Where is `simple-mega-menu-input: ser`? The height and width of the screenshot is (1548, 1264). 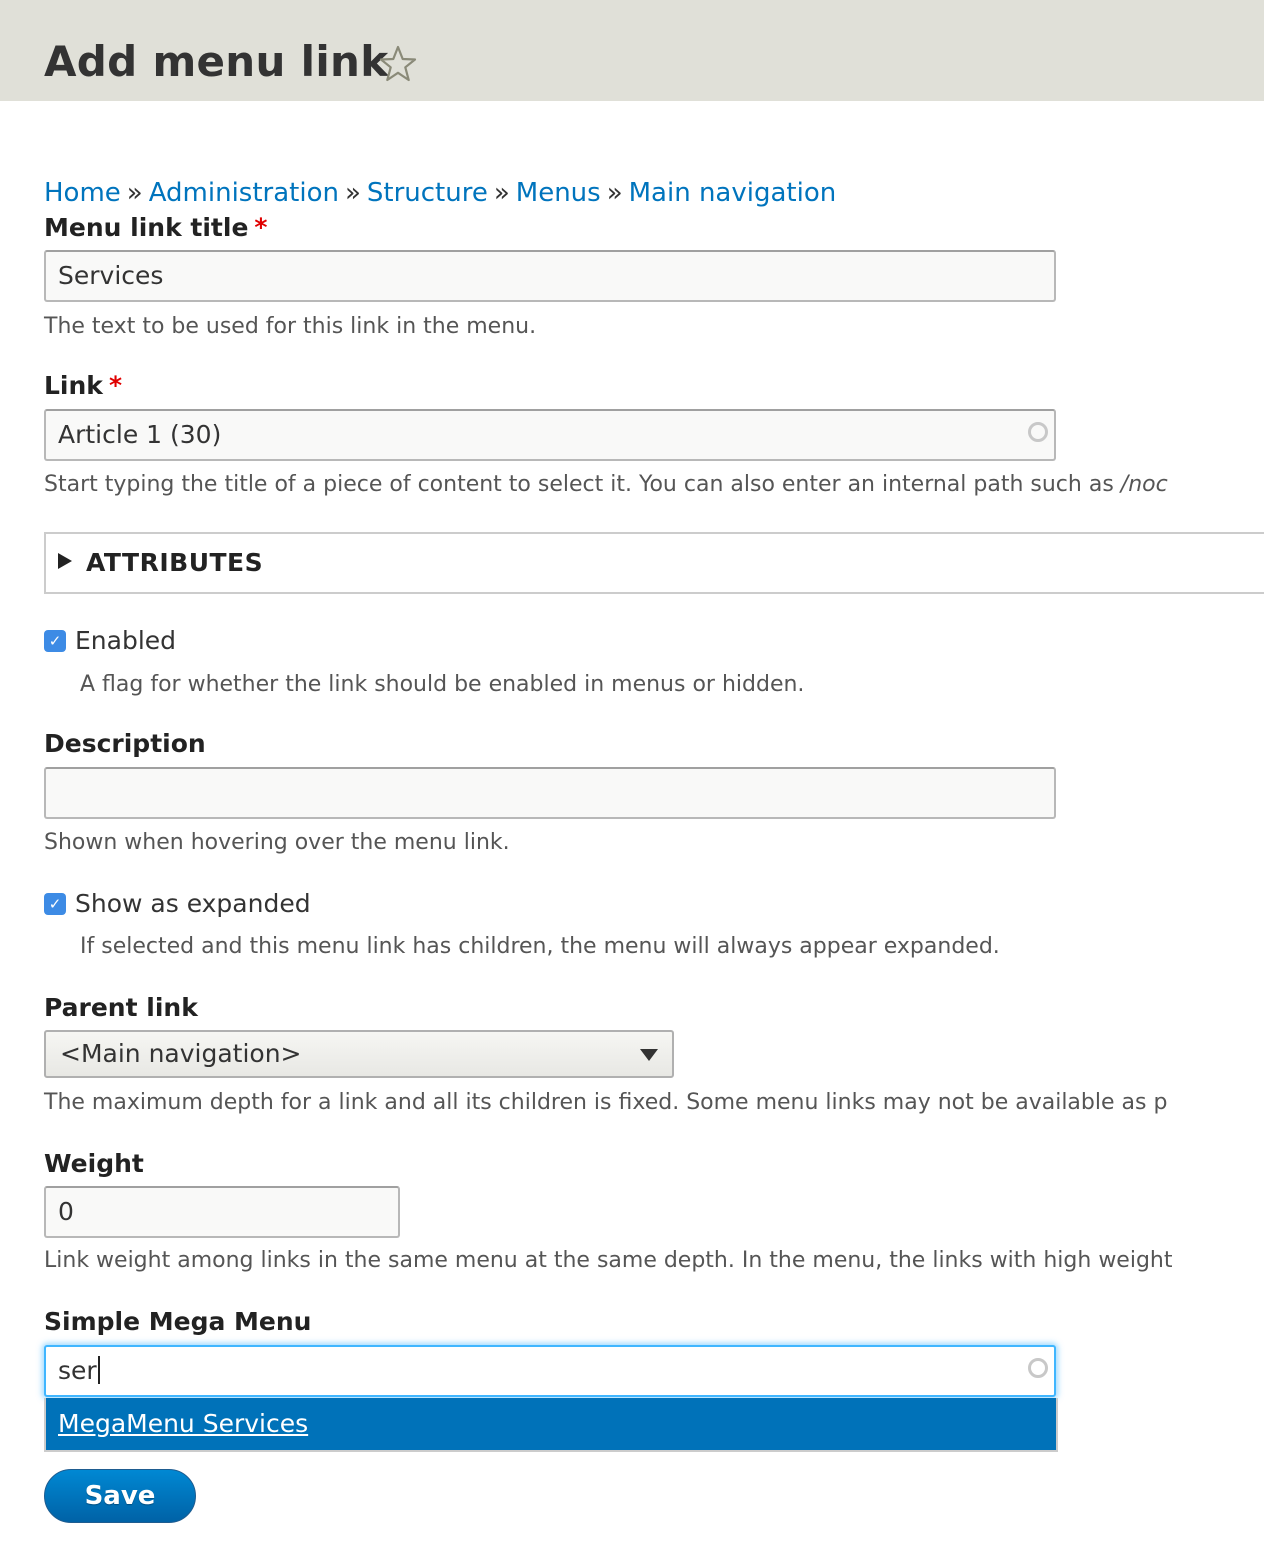 simple-mega-menu-input: ser is located at coordinates (550, 1371).